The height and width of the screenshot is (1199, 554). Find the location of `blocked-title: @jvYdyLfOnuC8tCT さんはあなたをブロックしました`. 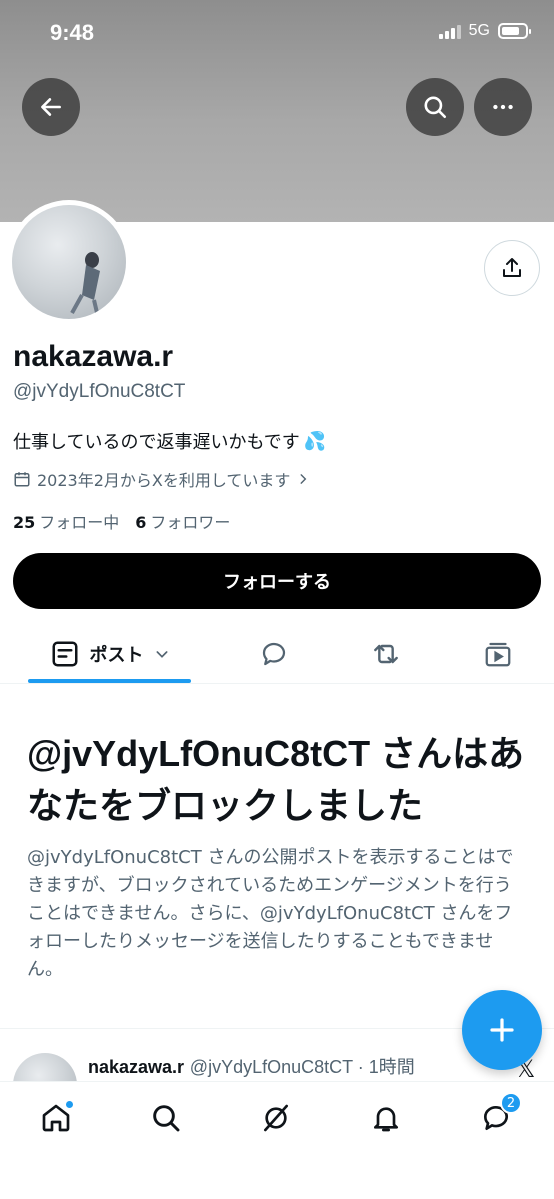

blocked-title: @jvYdyLfOnuC8tCT さんはあなたをブロックしました is located at coordinates (276, 779).